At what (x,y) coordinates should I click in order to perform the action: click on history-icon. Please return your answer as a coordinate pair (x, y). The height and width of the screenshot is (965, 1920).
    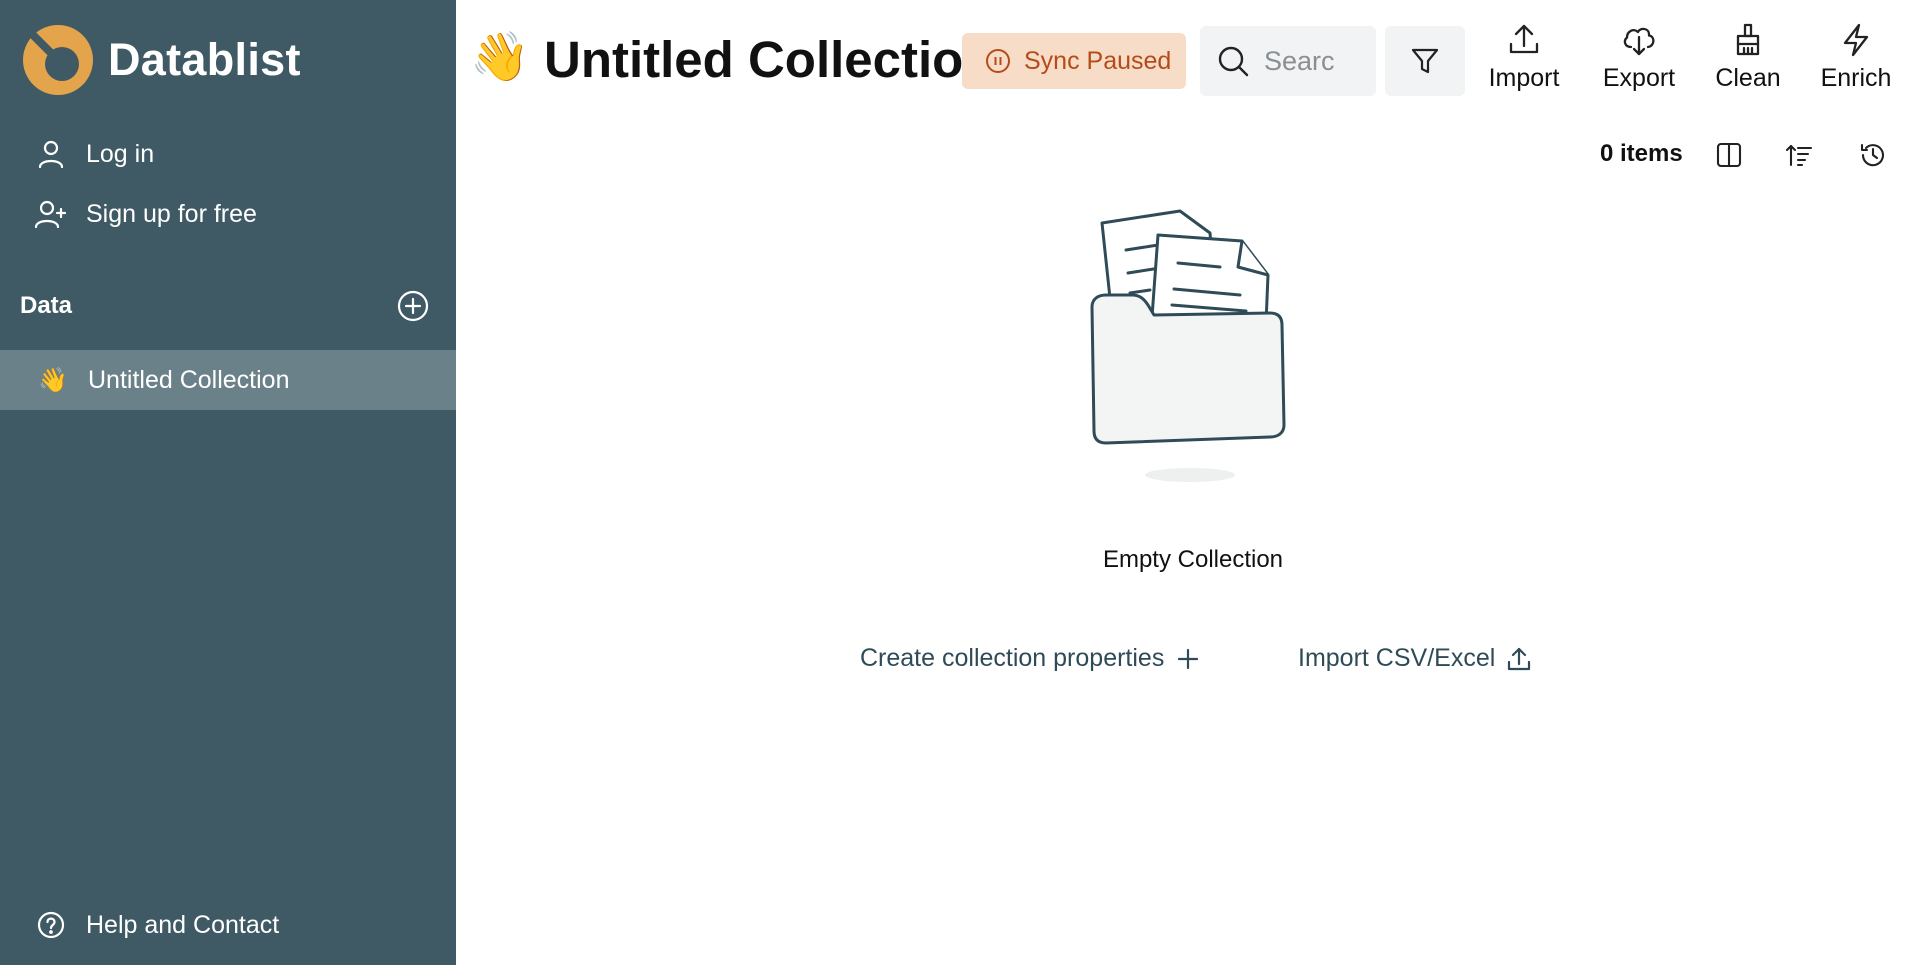
    Looking at the image, I should click on (1872, 155).